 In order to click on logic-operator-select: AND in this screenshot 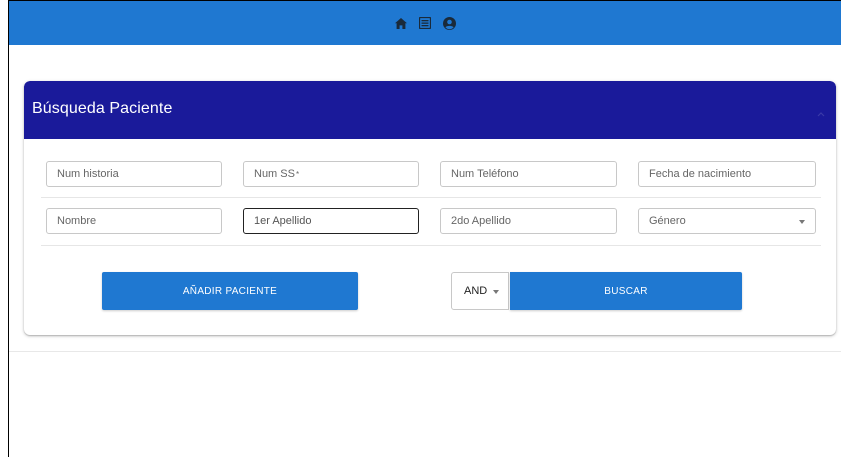, I will do `click(480, 291)`.